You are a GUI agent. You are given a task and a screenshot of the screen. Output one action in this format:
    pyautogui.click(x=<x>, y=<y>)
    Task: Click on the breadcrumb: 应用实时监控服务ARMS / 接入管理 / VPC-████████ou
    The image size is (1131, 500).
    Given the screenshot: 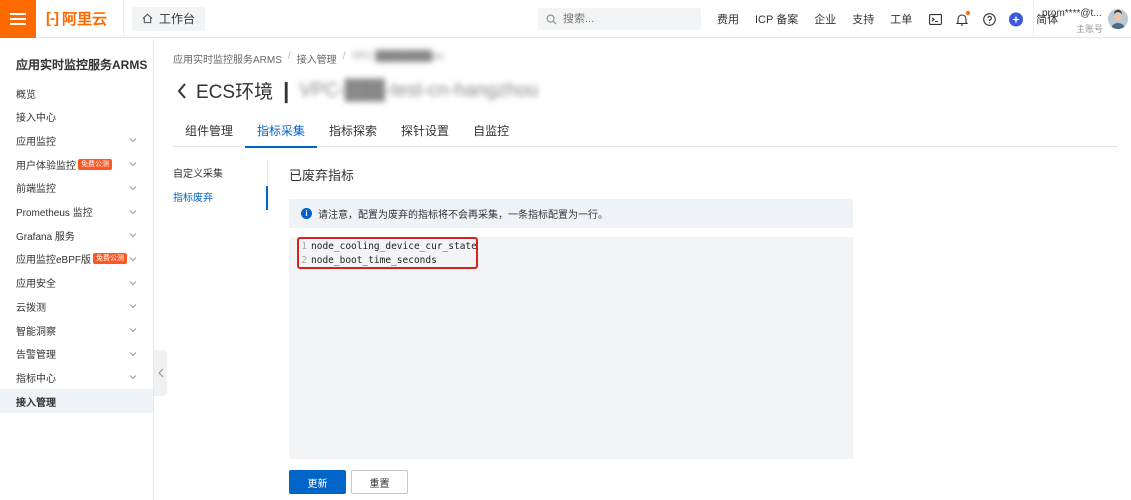 What is the action you would take?
    pyautogui.click(x=308, y=58)
    